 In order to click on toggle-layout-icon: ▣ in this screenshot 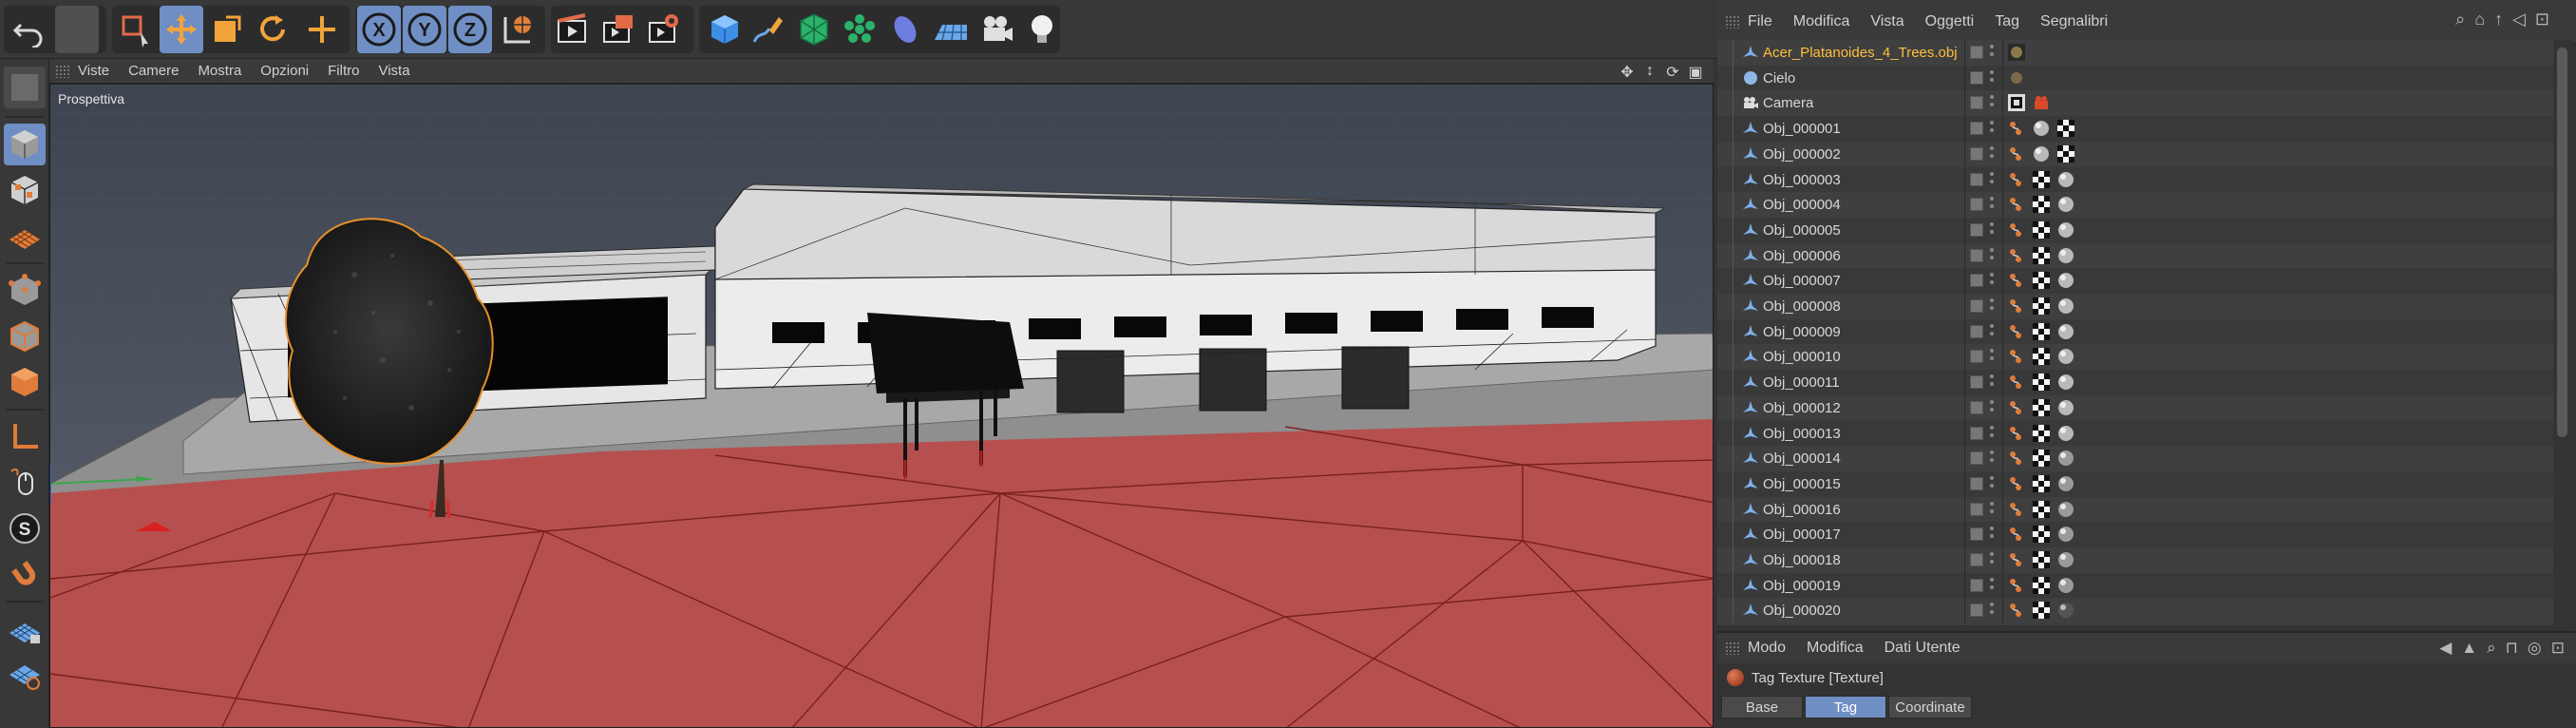, I will do `click(1695, 72)`.